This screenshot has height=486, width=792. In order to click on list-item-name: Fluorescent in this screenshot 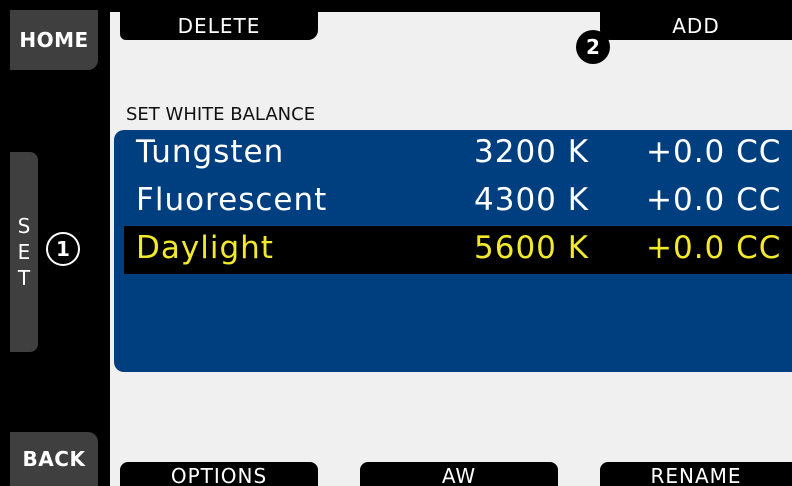, I will do `click(232, 200)`.